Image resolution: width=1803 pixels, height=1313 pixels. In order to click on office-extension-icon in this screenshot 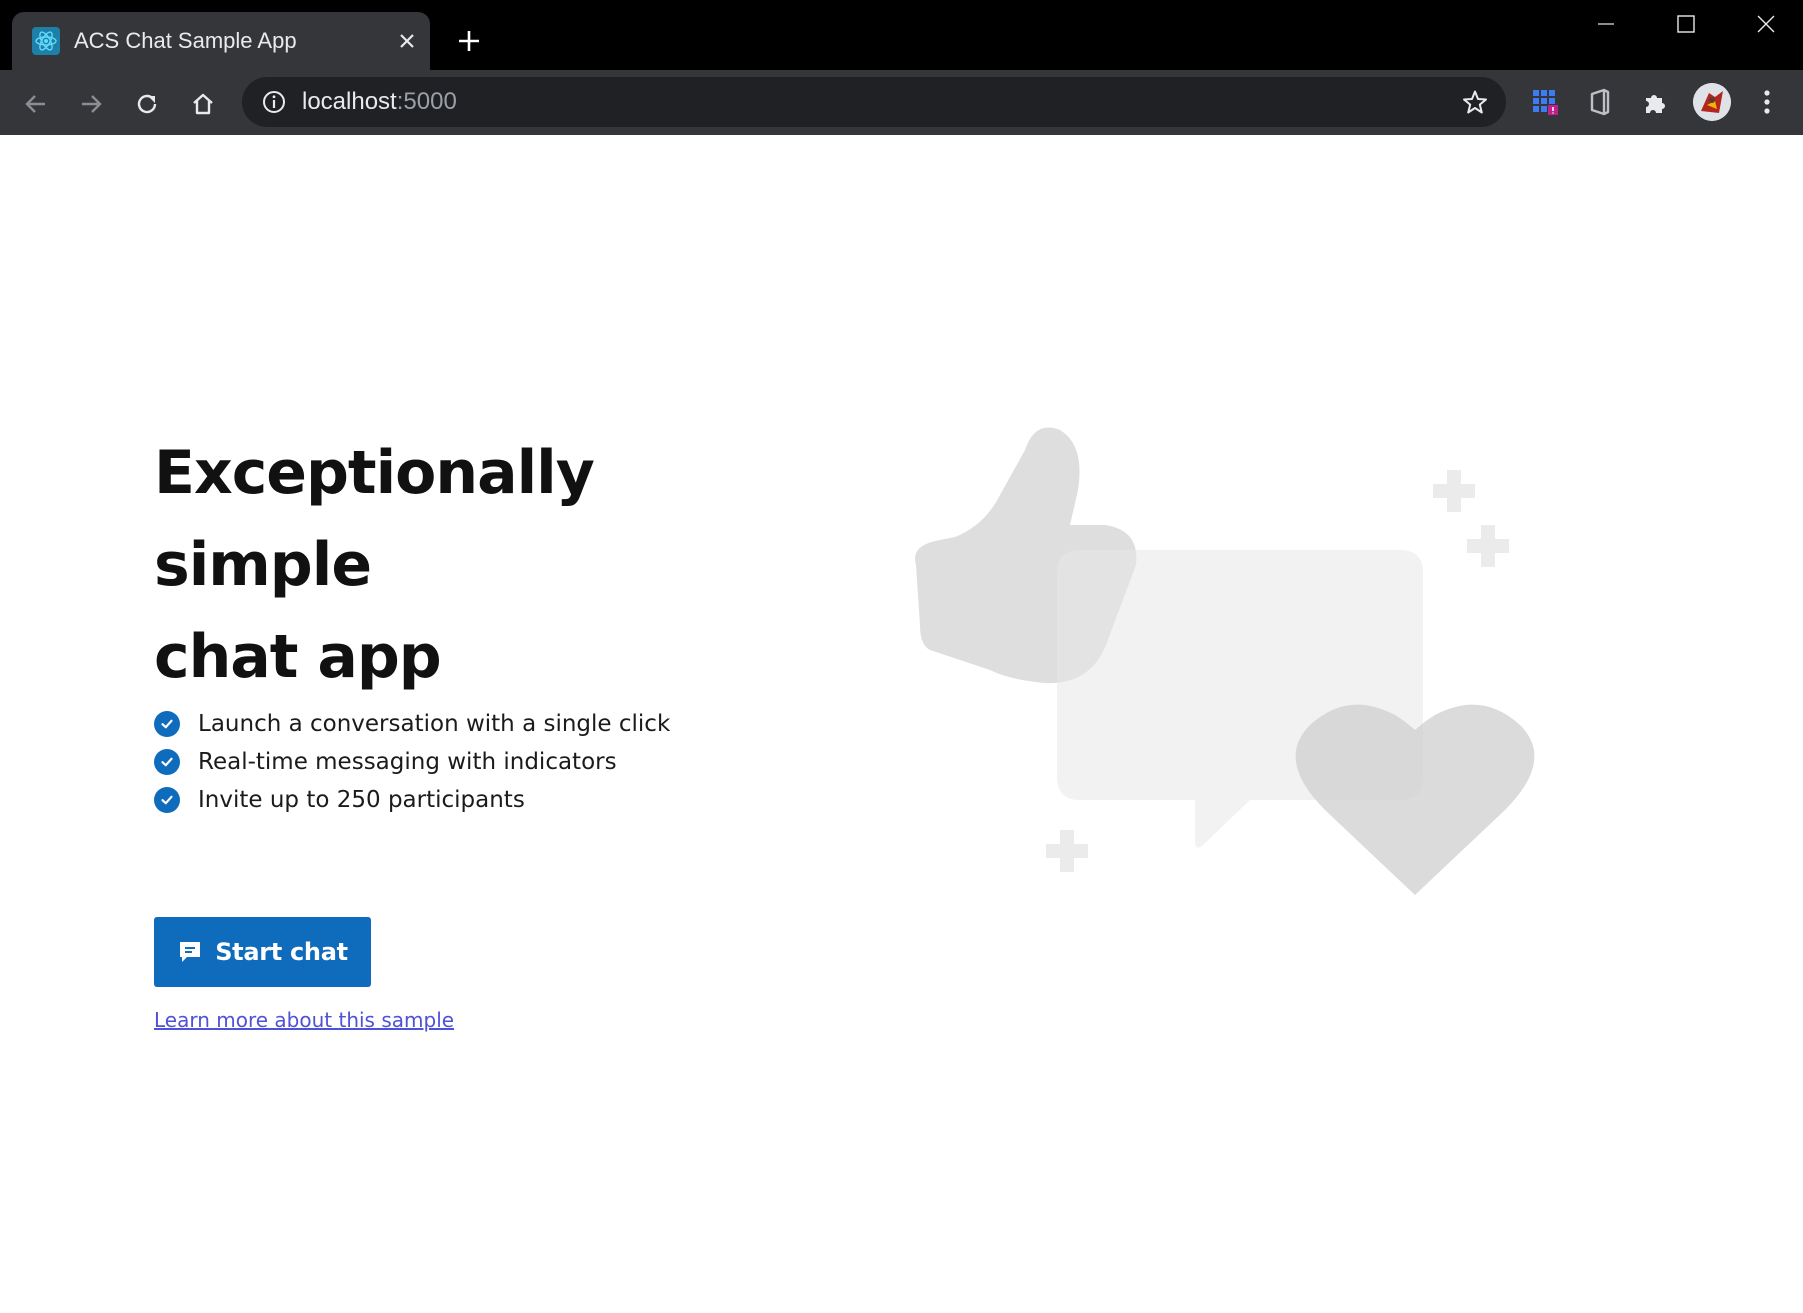, I will do `click(1600, 102)`.